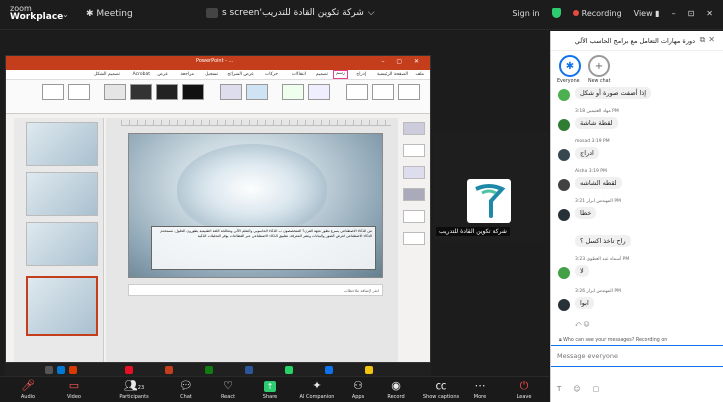 Image resolution: width=723 pixels, height=402 pixels. What do you see at coordinates (322, 74) in the screenshot?
I see `ppt-tab: تصميم` at bounding box center [322, 74].